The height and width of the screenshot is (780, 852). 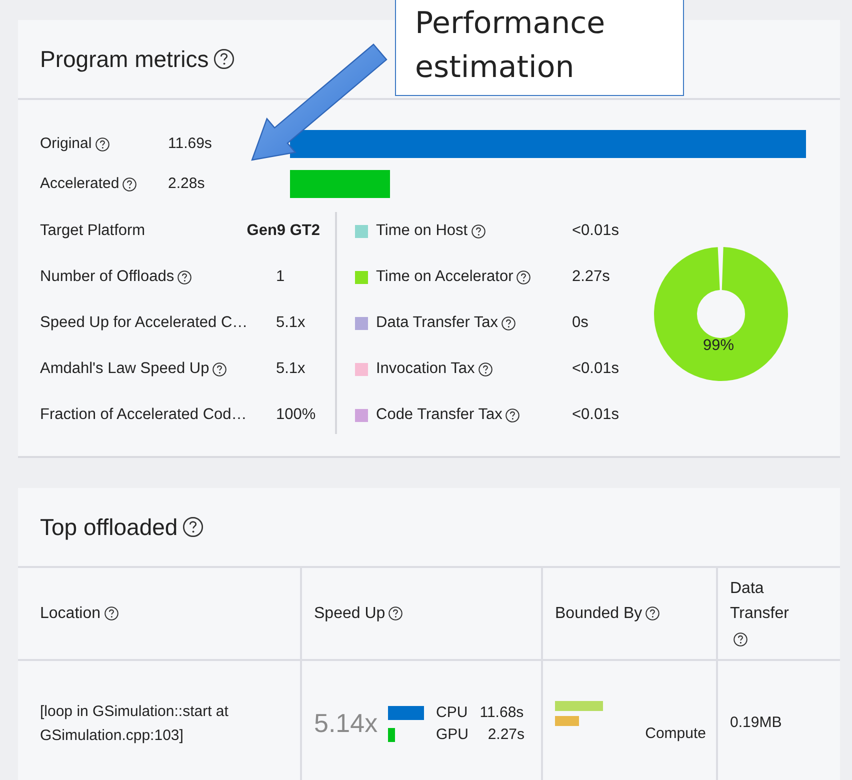 I want to click on column-header: Speed Up, so click(x=350, y=614).